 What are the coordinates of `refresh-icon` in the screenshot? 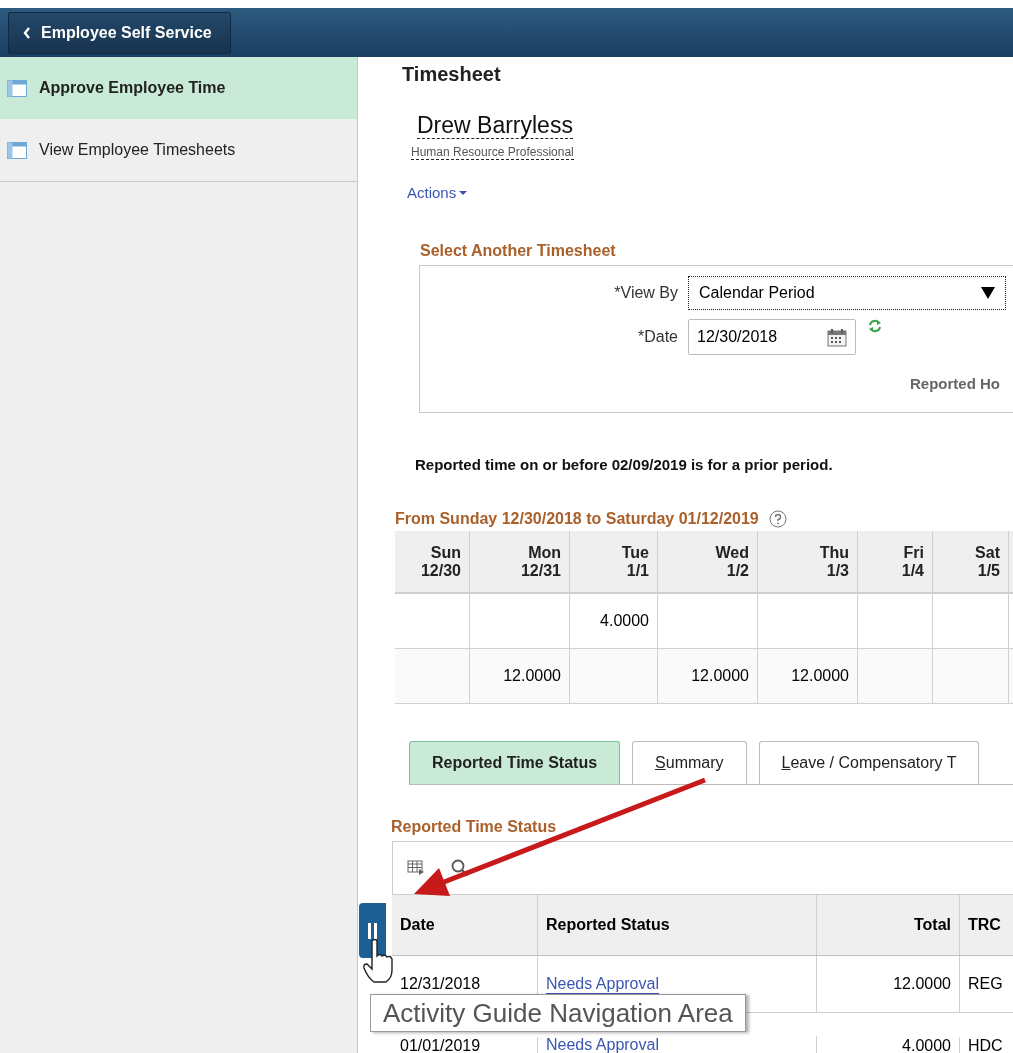 It's located at (875, 326).